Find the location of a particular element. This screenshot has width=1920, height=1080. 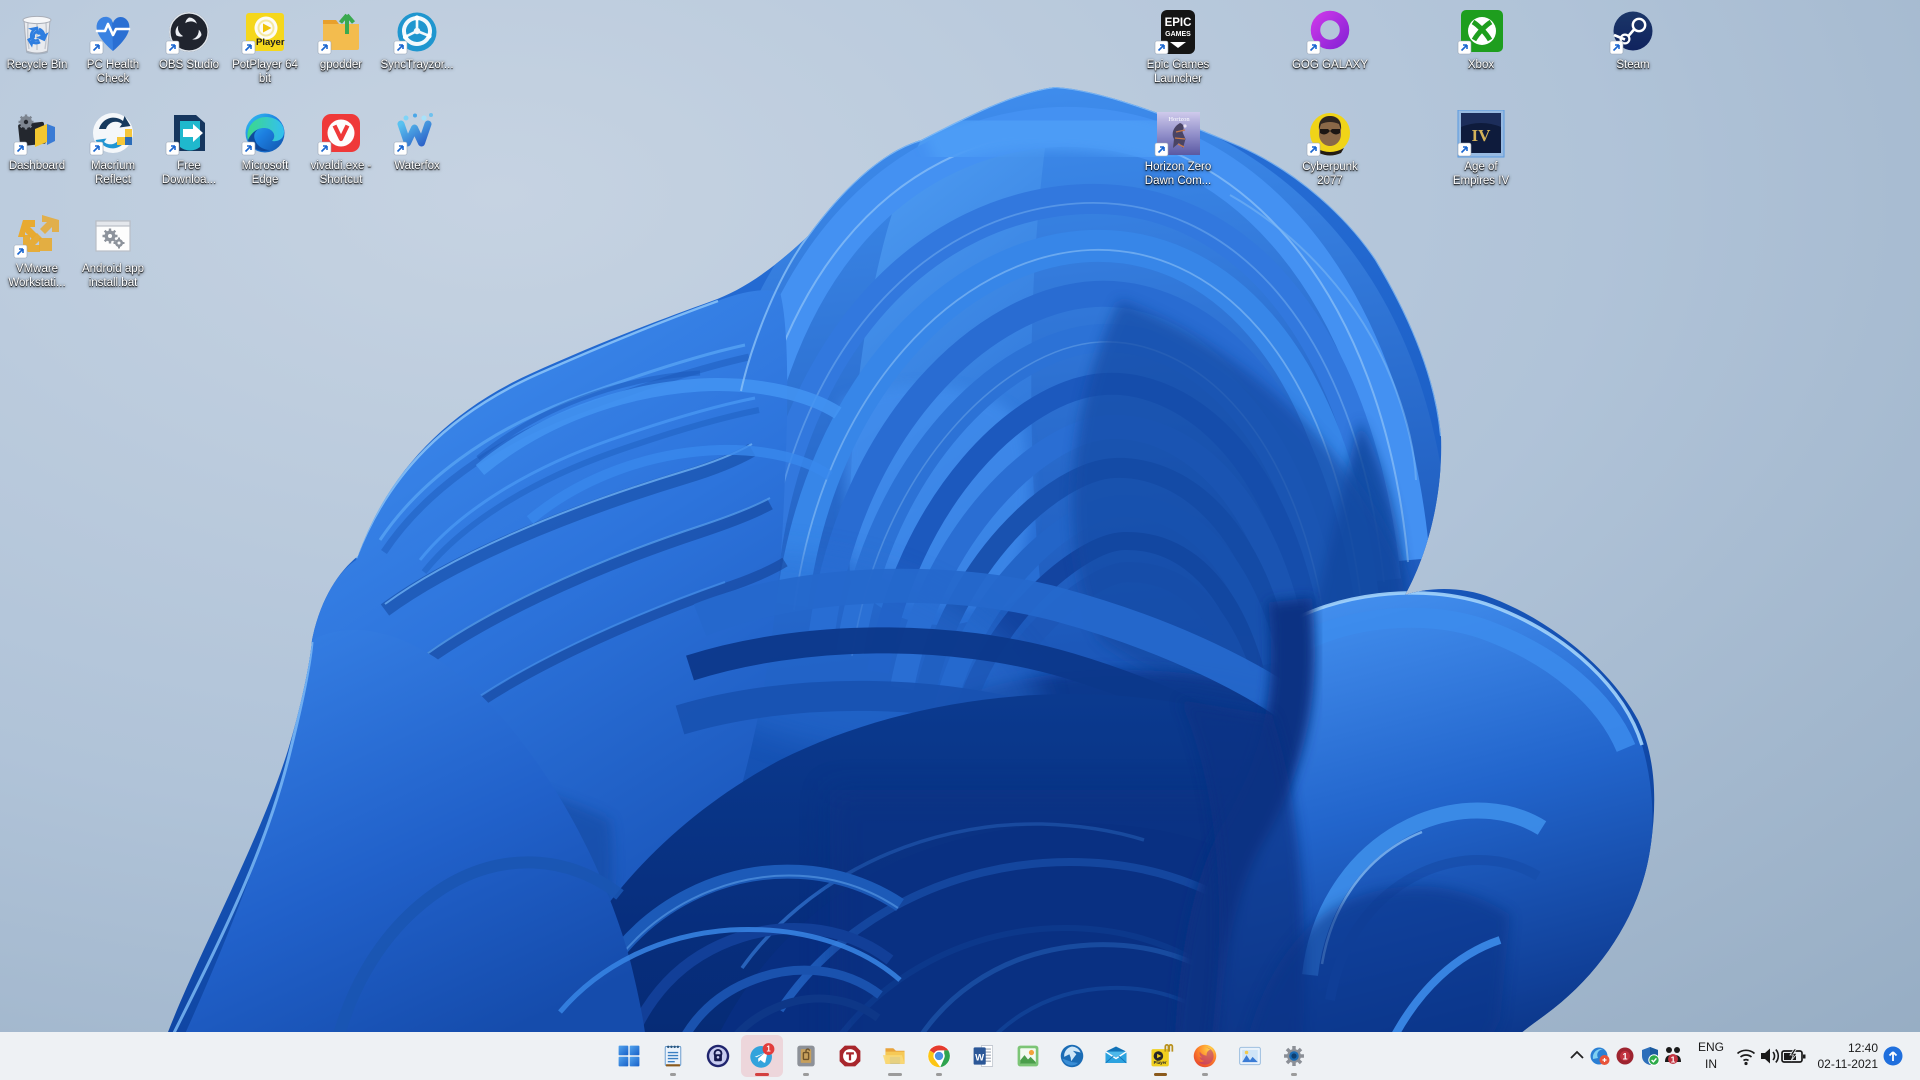

svg-text: GAMES is located at coordinates (1178, 34).